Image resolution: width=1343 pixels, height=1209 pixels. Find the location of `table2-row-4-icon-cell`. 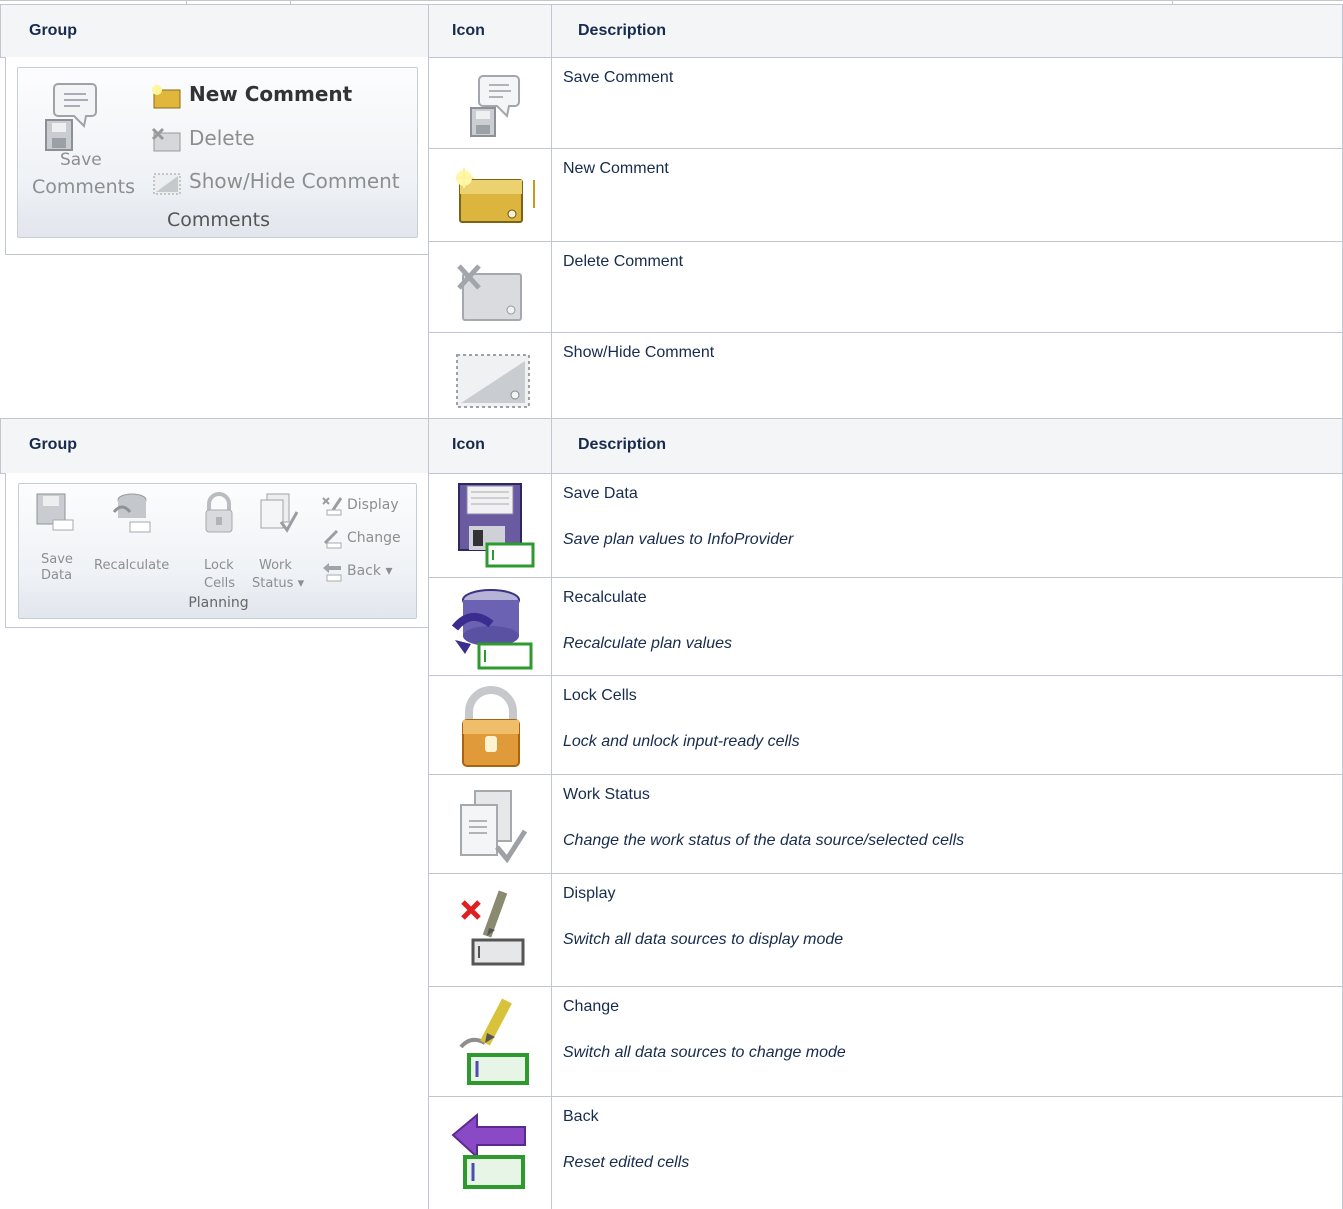

table2-row-4-icon-cell is located at coordinates (490, 824).